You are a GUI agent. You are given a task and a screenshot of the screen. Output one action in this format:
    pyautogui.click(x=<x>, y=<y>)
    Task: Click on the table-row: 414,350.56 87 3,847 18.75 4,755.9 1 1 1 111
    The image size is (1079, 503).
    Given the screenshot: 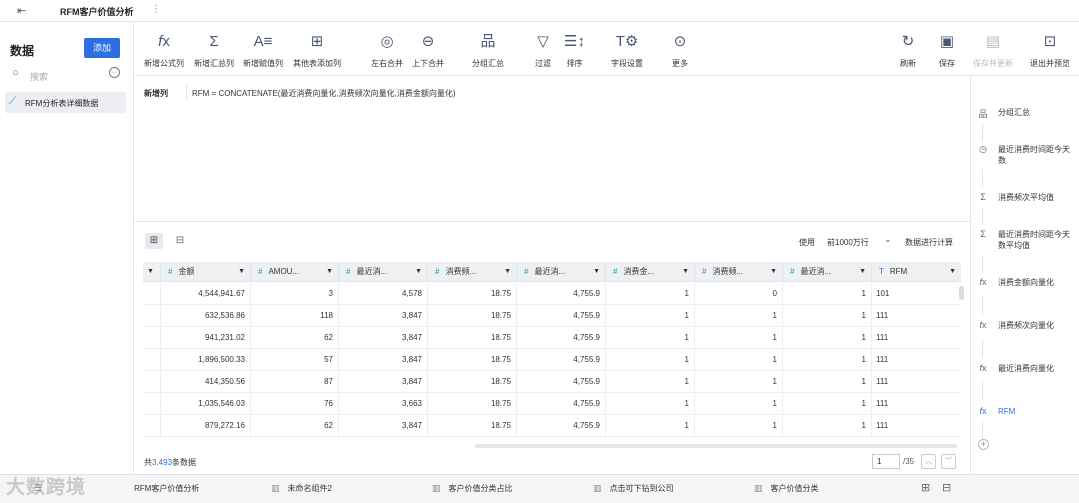 What is the action you would take?
    pyautogui.click(x=552, y=382)
    